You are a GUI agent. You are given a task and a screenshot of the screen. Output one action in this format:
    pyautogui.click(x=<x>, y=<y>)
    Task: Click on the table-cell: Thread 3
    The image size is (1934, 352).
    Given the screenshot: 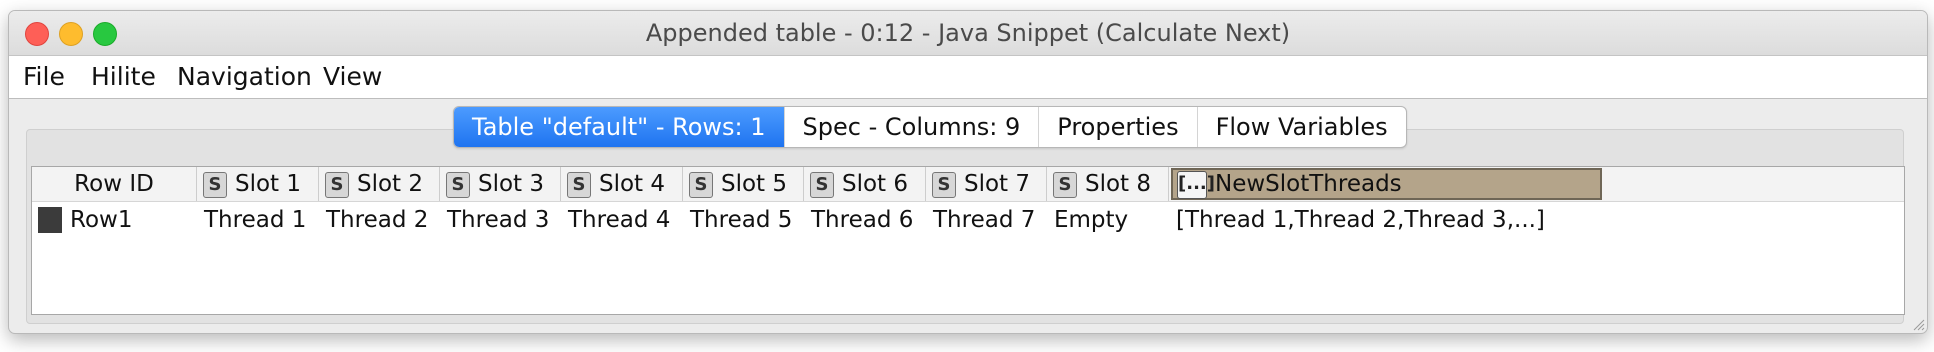 What is the action you would take?
    pyautogui.click(x=498, y=220)
    